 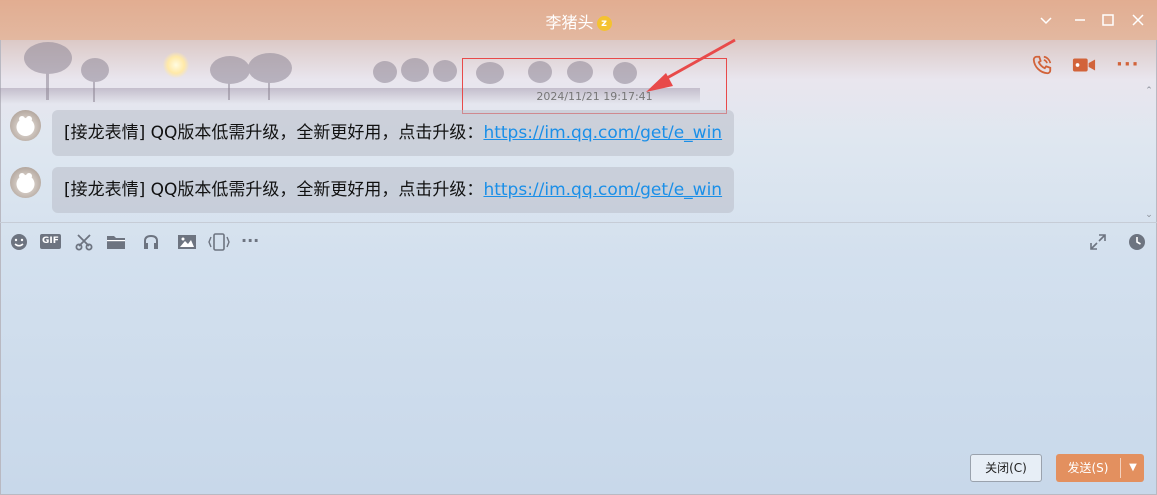 I want to click on shake-icon, so click(x=219, y=242).